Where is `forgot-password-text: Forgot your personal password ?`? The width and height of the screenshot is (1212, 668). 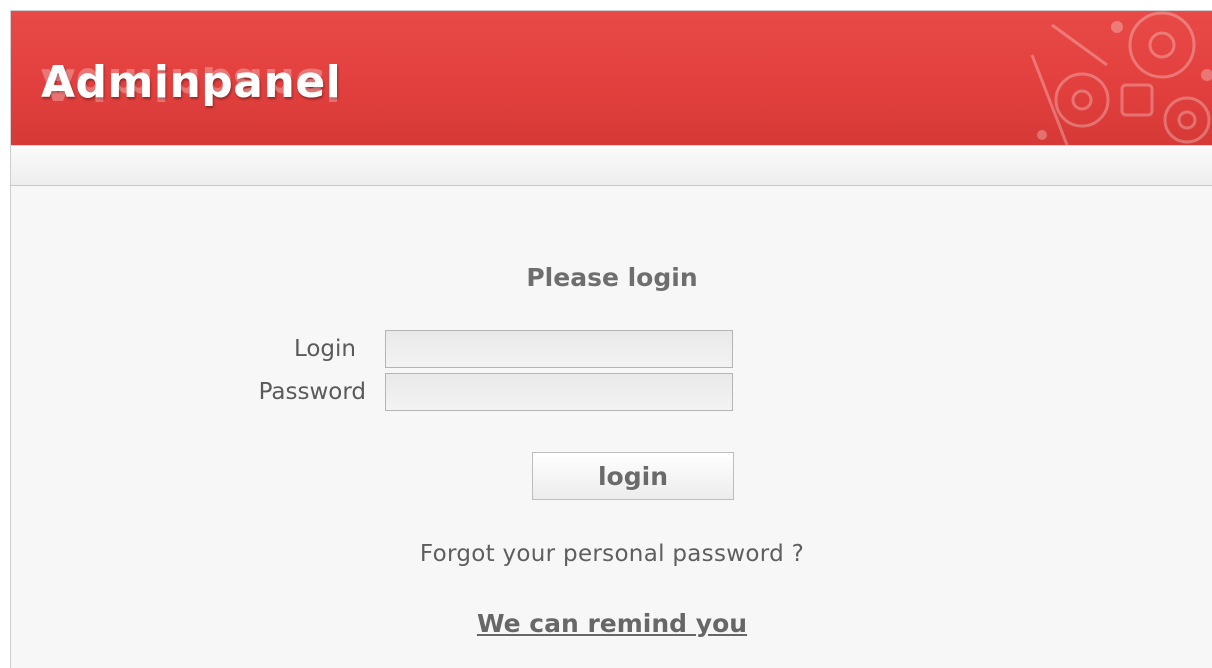 forgot-password-text: Forgot your personal password ? is located at coordinates (612, 554).